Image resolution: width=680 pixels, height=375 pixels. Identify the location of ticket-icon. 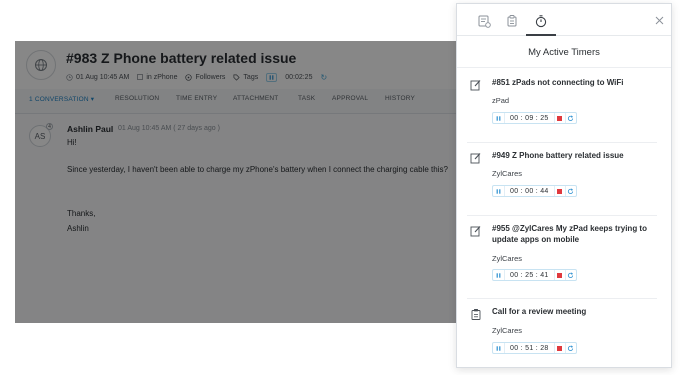
(484, 21).